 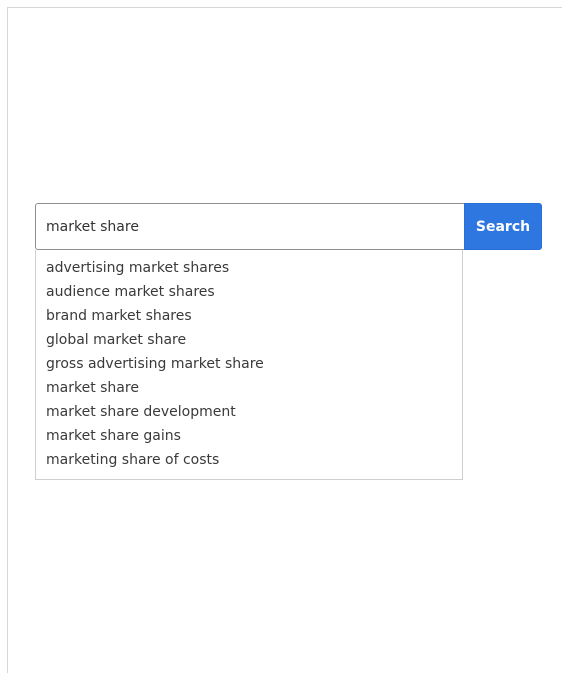 What do you see at coordinates (249, 268) in the screenshot?
I see `suggestion-item: advertising market shares` at bounding box center [249, 268].